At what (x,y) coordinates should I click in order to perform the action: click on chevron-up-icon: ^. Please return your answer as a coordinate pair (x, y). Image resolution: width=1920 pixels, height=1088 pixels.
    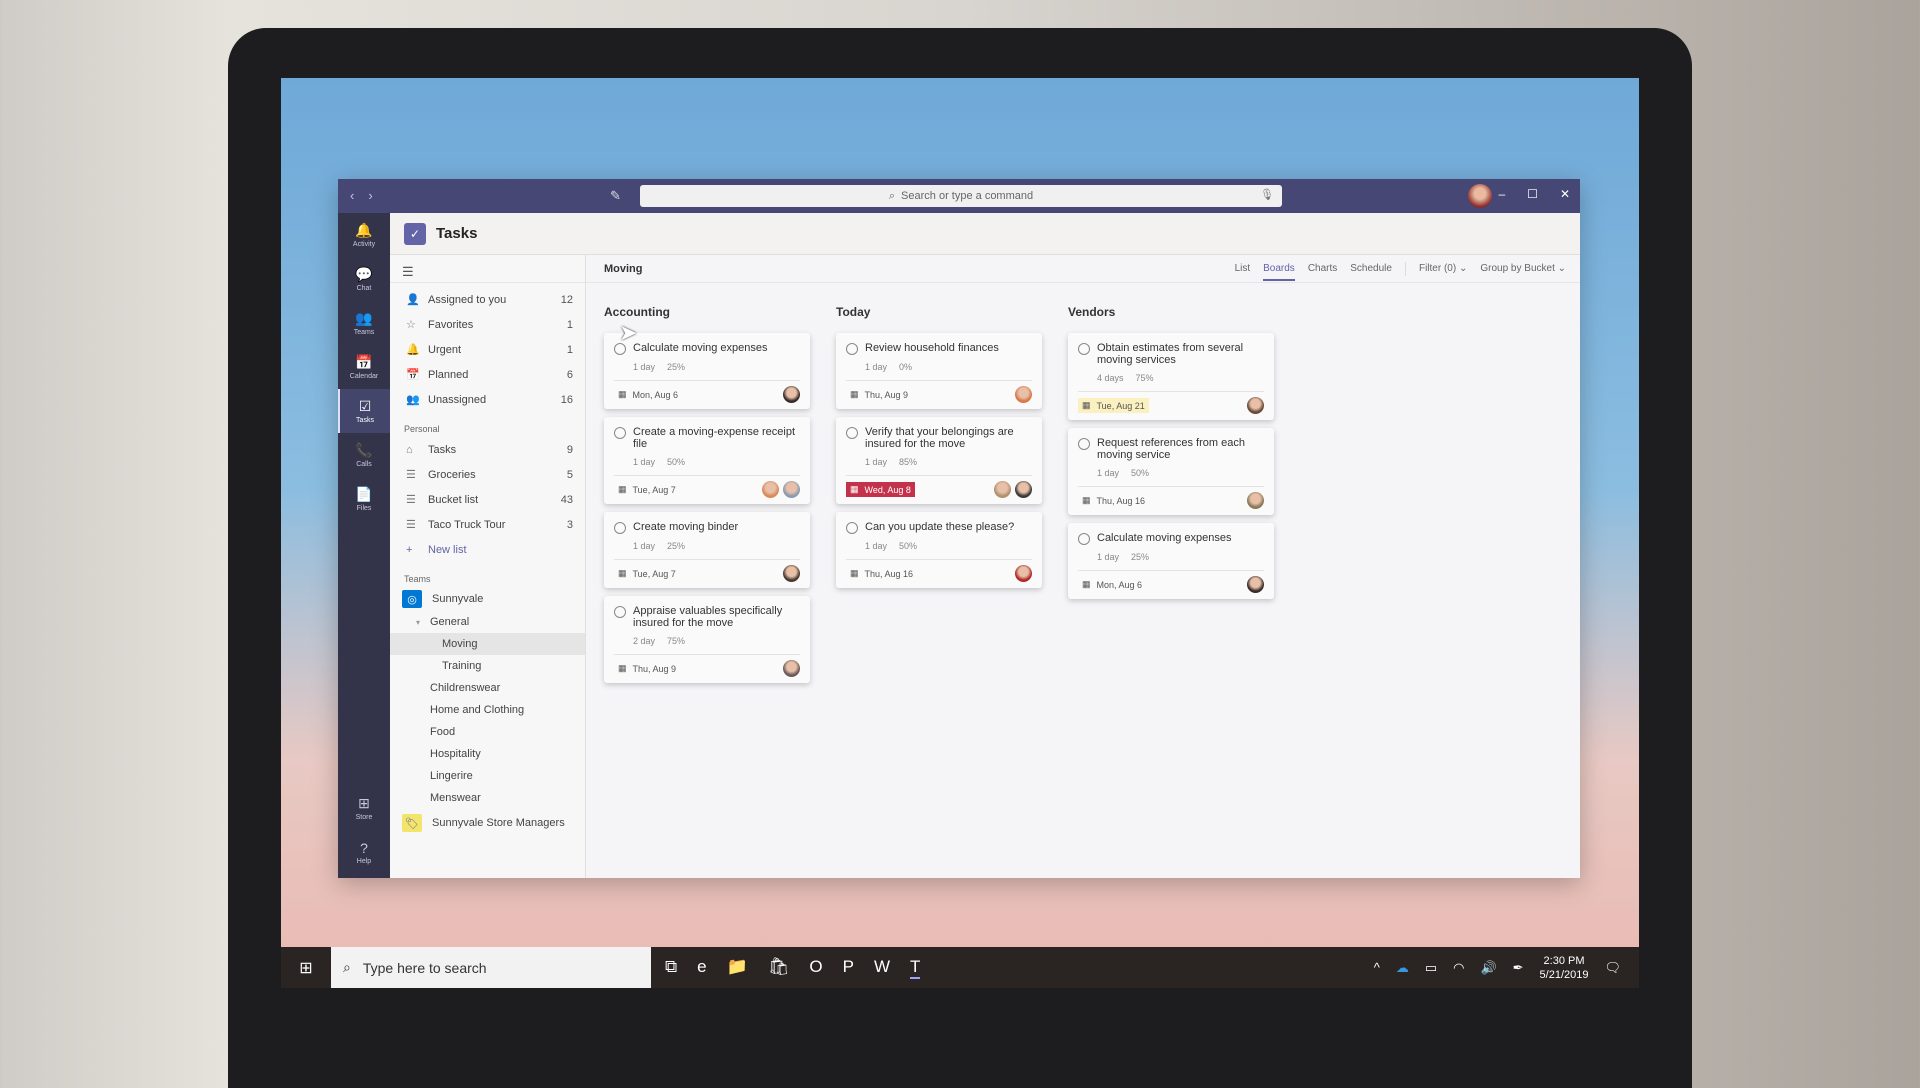
    Looking at the image, I should click on (1377, 967).